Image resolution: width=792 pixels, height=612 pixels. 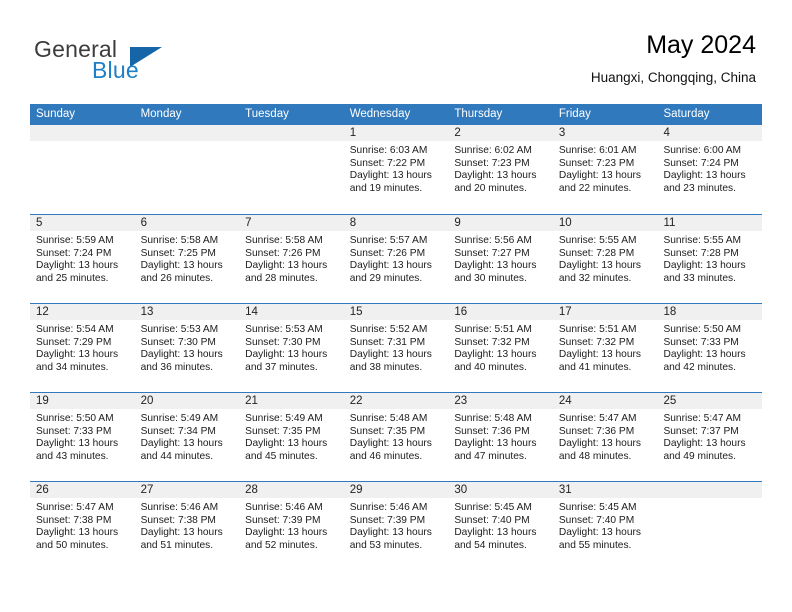 What do you see at coordinates (139, 61) in the screenshot?
I see `generalblue-logo: General Blue` at bounding box center [139, 61].